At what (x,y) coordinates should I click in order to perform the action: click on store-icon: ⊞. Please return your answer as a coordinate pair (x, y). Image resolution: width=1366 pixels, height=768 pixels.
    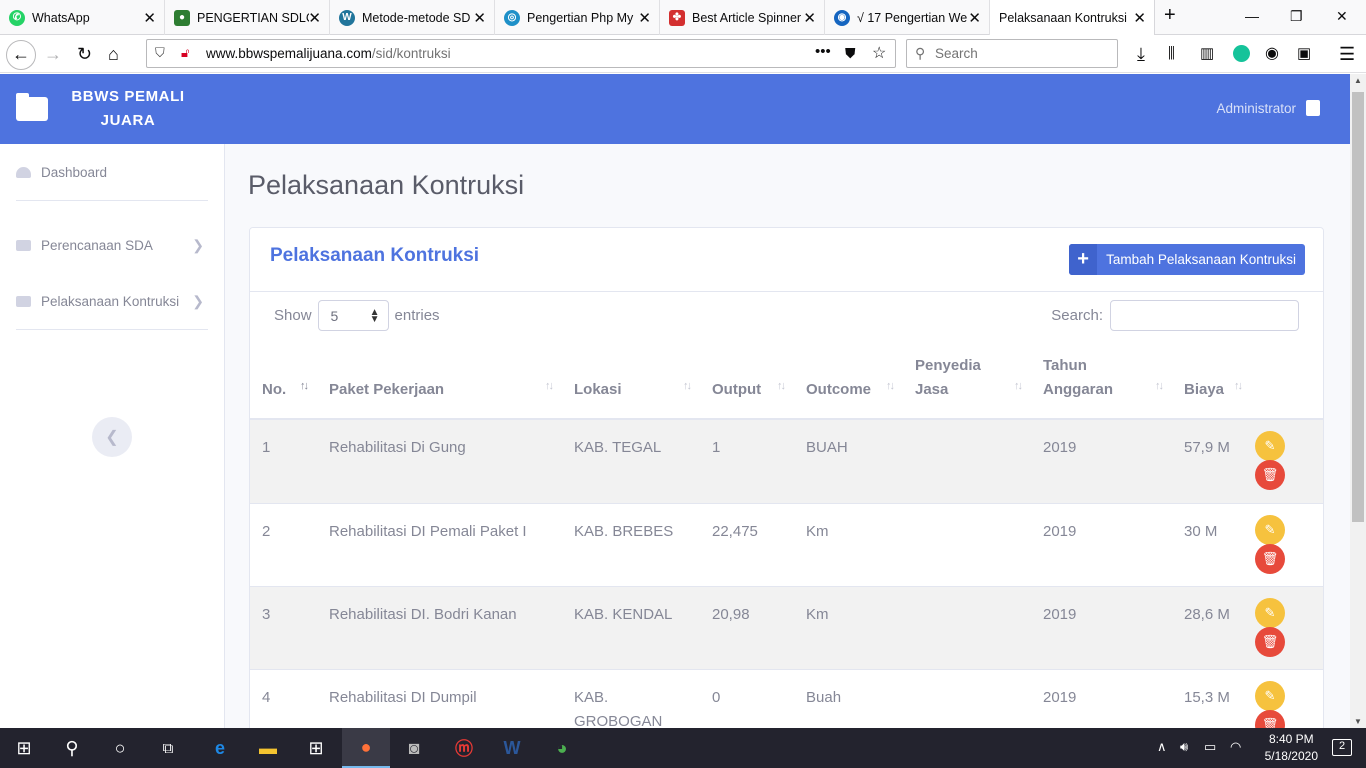
    Looking at the image, I should click on (316, 748).